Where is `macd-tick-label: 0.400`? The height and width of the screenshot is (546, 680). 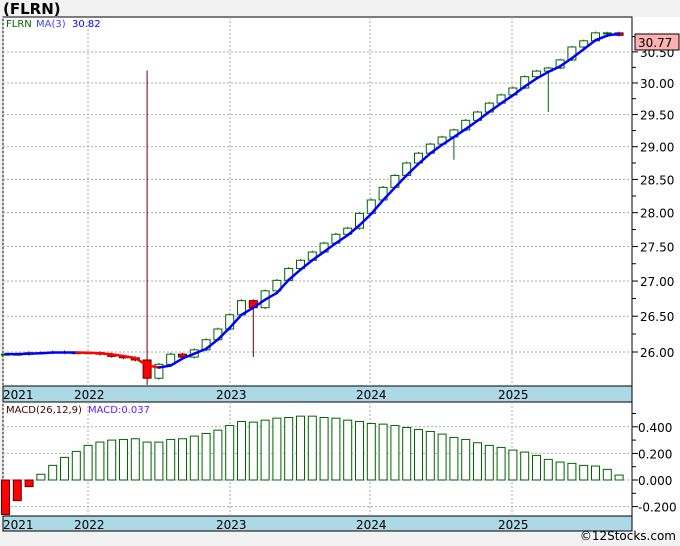 macd-tick-label: 0.400 is located at coordinates (655, 428).